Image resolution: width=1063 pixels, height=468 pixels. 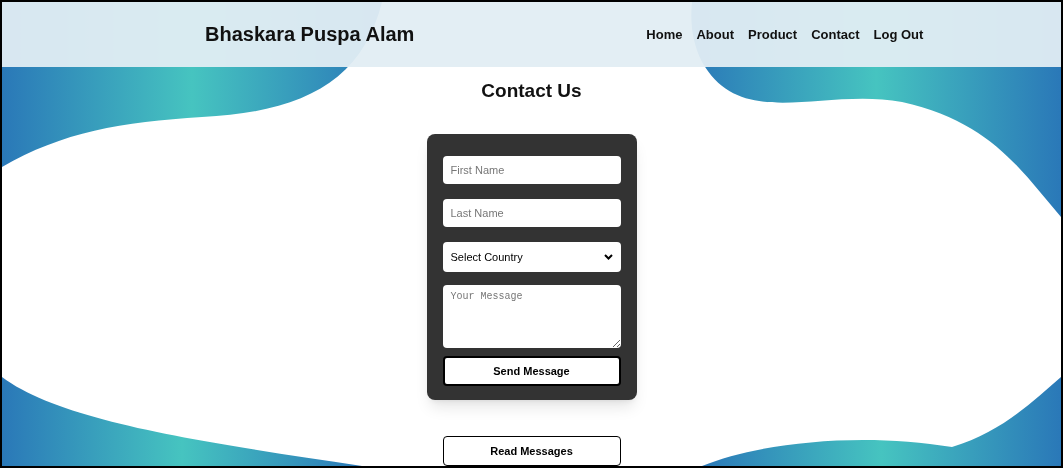 I want to click on message-field: Your Message, so click(x=531, y=317).